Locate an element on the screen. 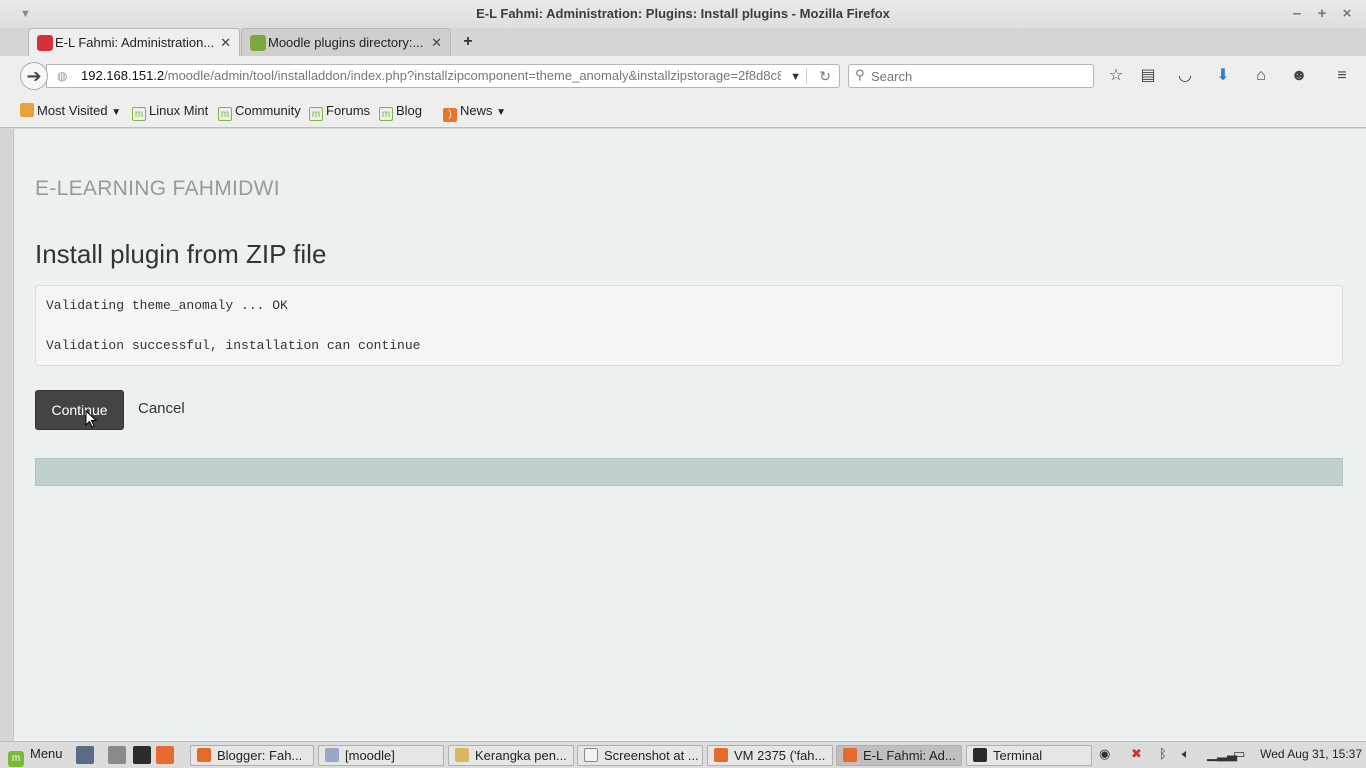 This screenshot has height=768, width=1366. clock: Wed Aug 31, 15:37 is located at coordinates (1311, 754).